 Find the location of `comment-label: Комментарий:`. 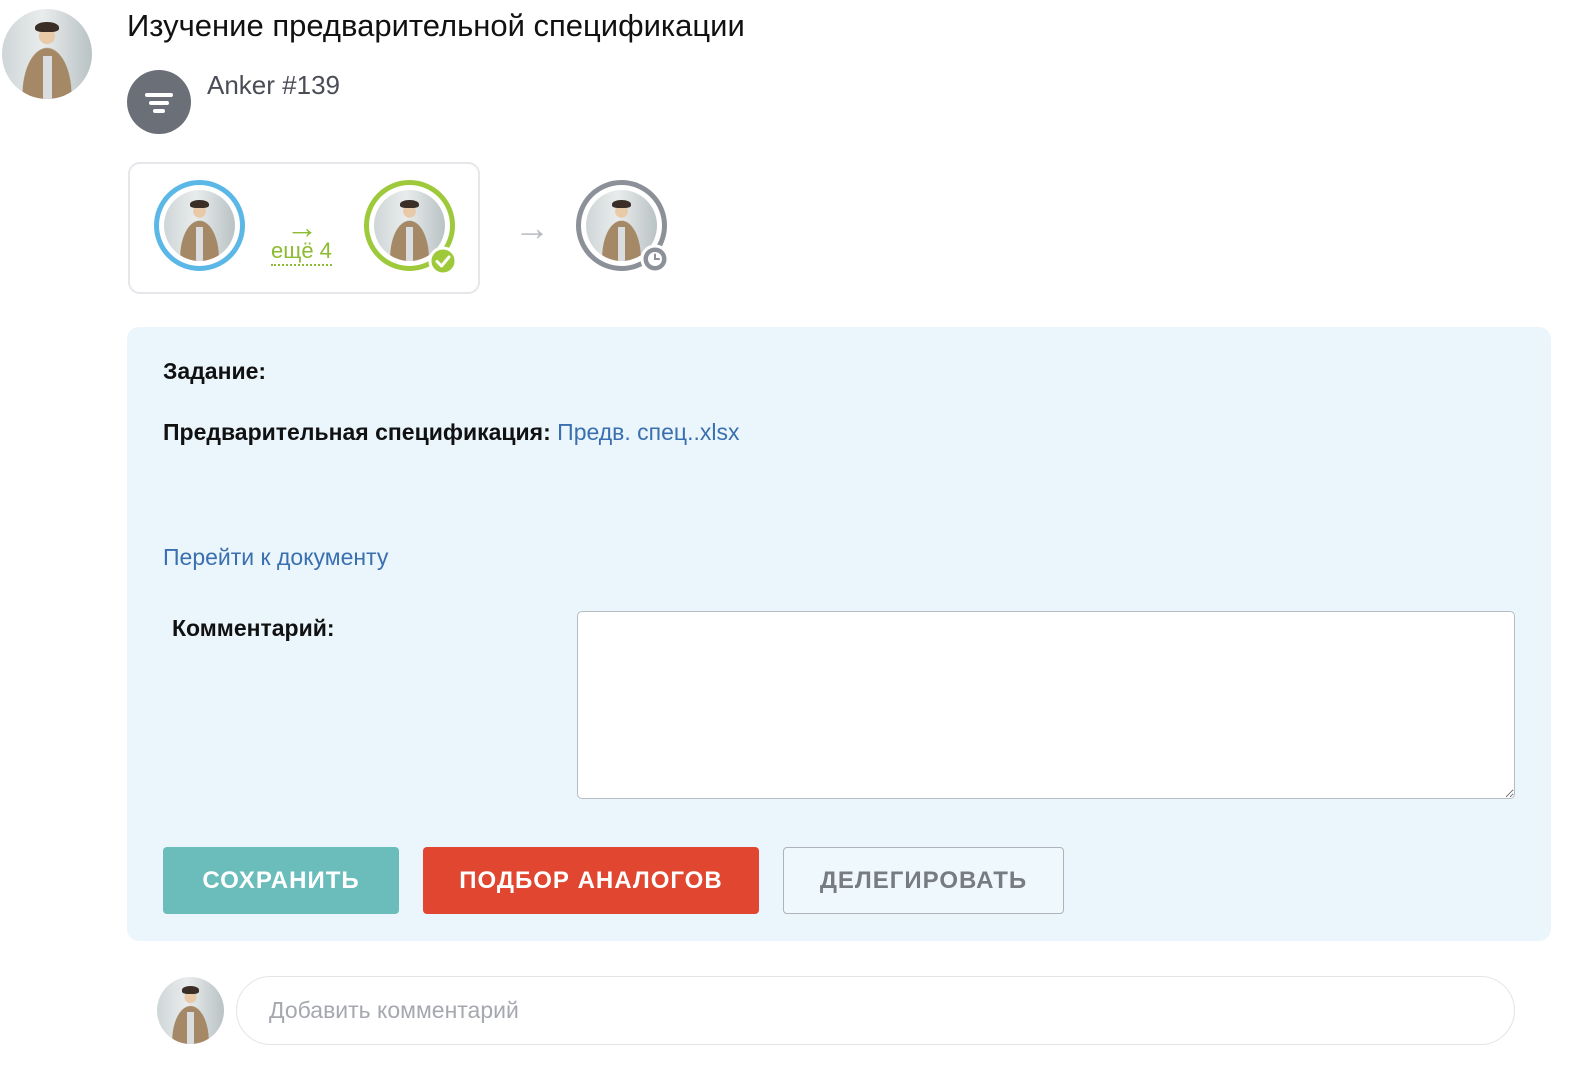

comment-label: Комментарий: is located at coordinates (253, 628).